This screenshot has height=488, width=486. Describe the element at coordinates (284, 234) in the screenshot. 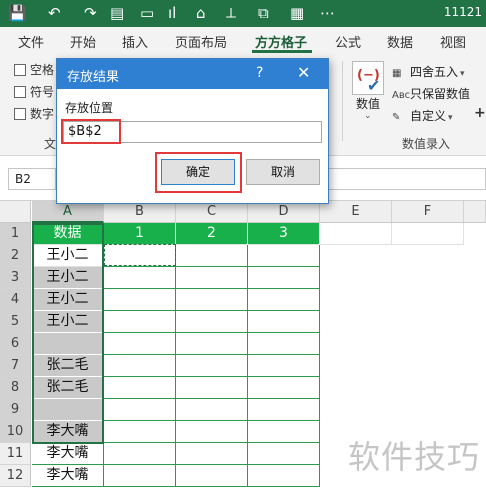

I see `header-cell-3: 3` at that location.